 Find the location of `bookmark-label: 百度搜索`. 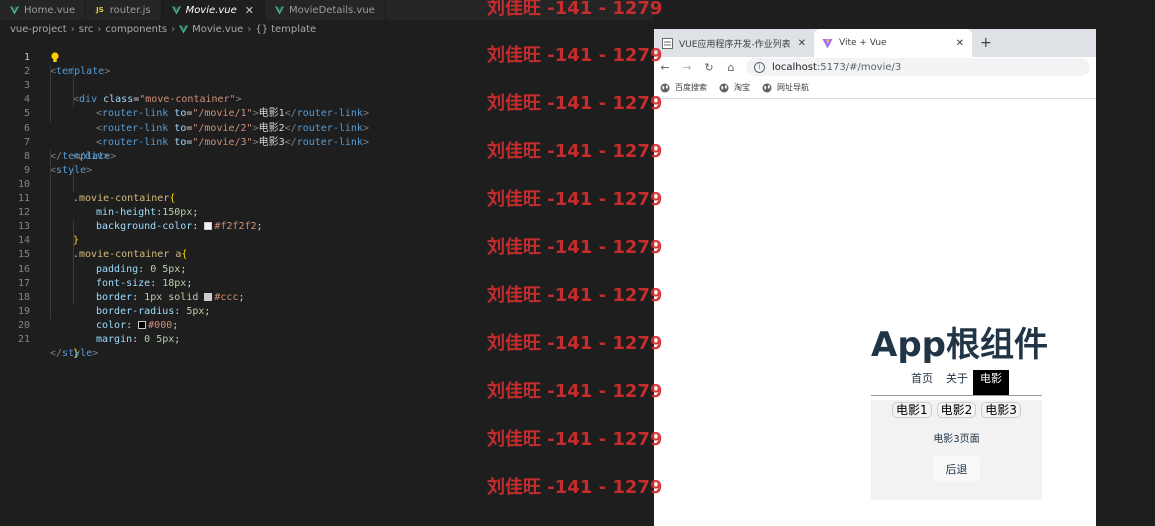

bookmark-label: 百度搜索 is located at coordinates (691, 87).